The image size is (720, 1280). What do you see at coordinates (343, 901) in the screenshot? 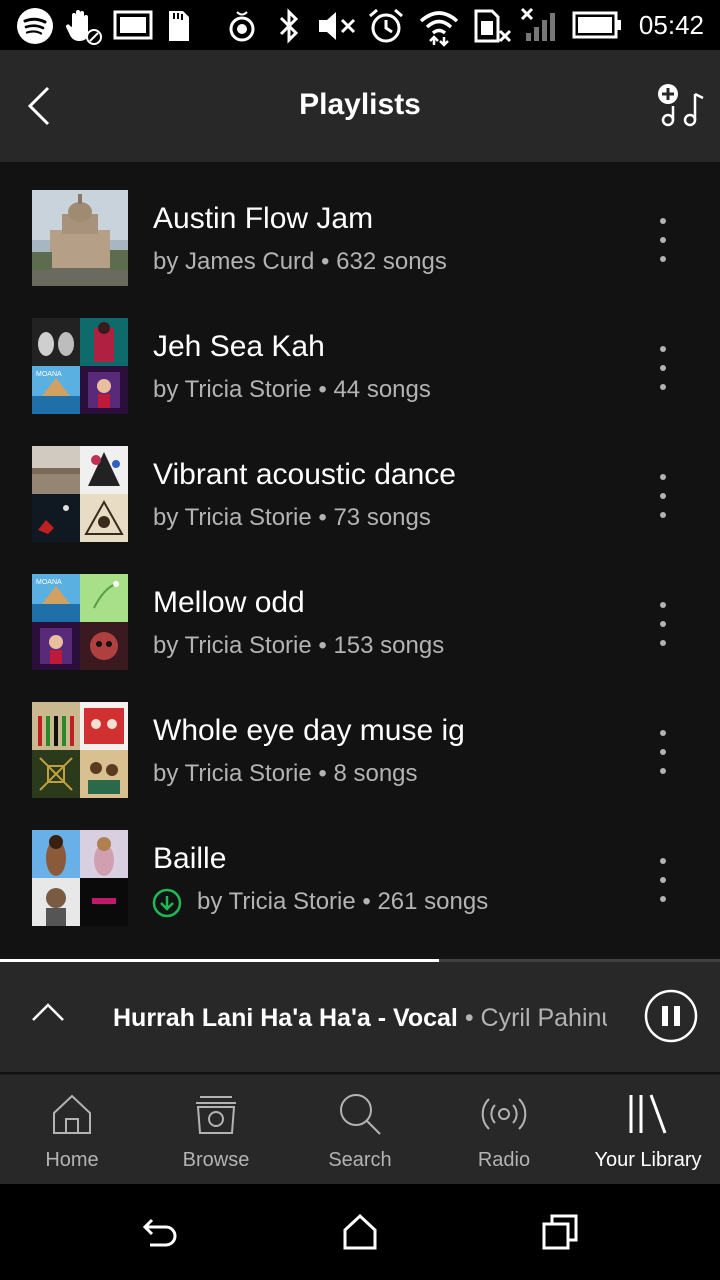
I see `playlist-subtitle: by Tricia Storie • 261 songs` at bounding box center [343, 901].